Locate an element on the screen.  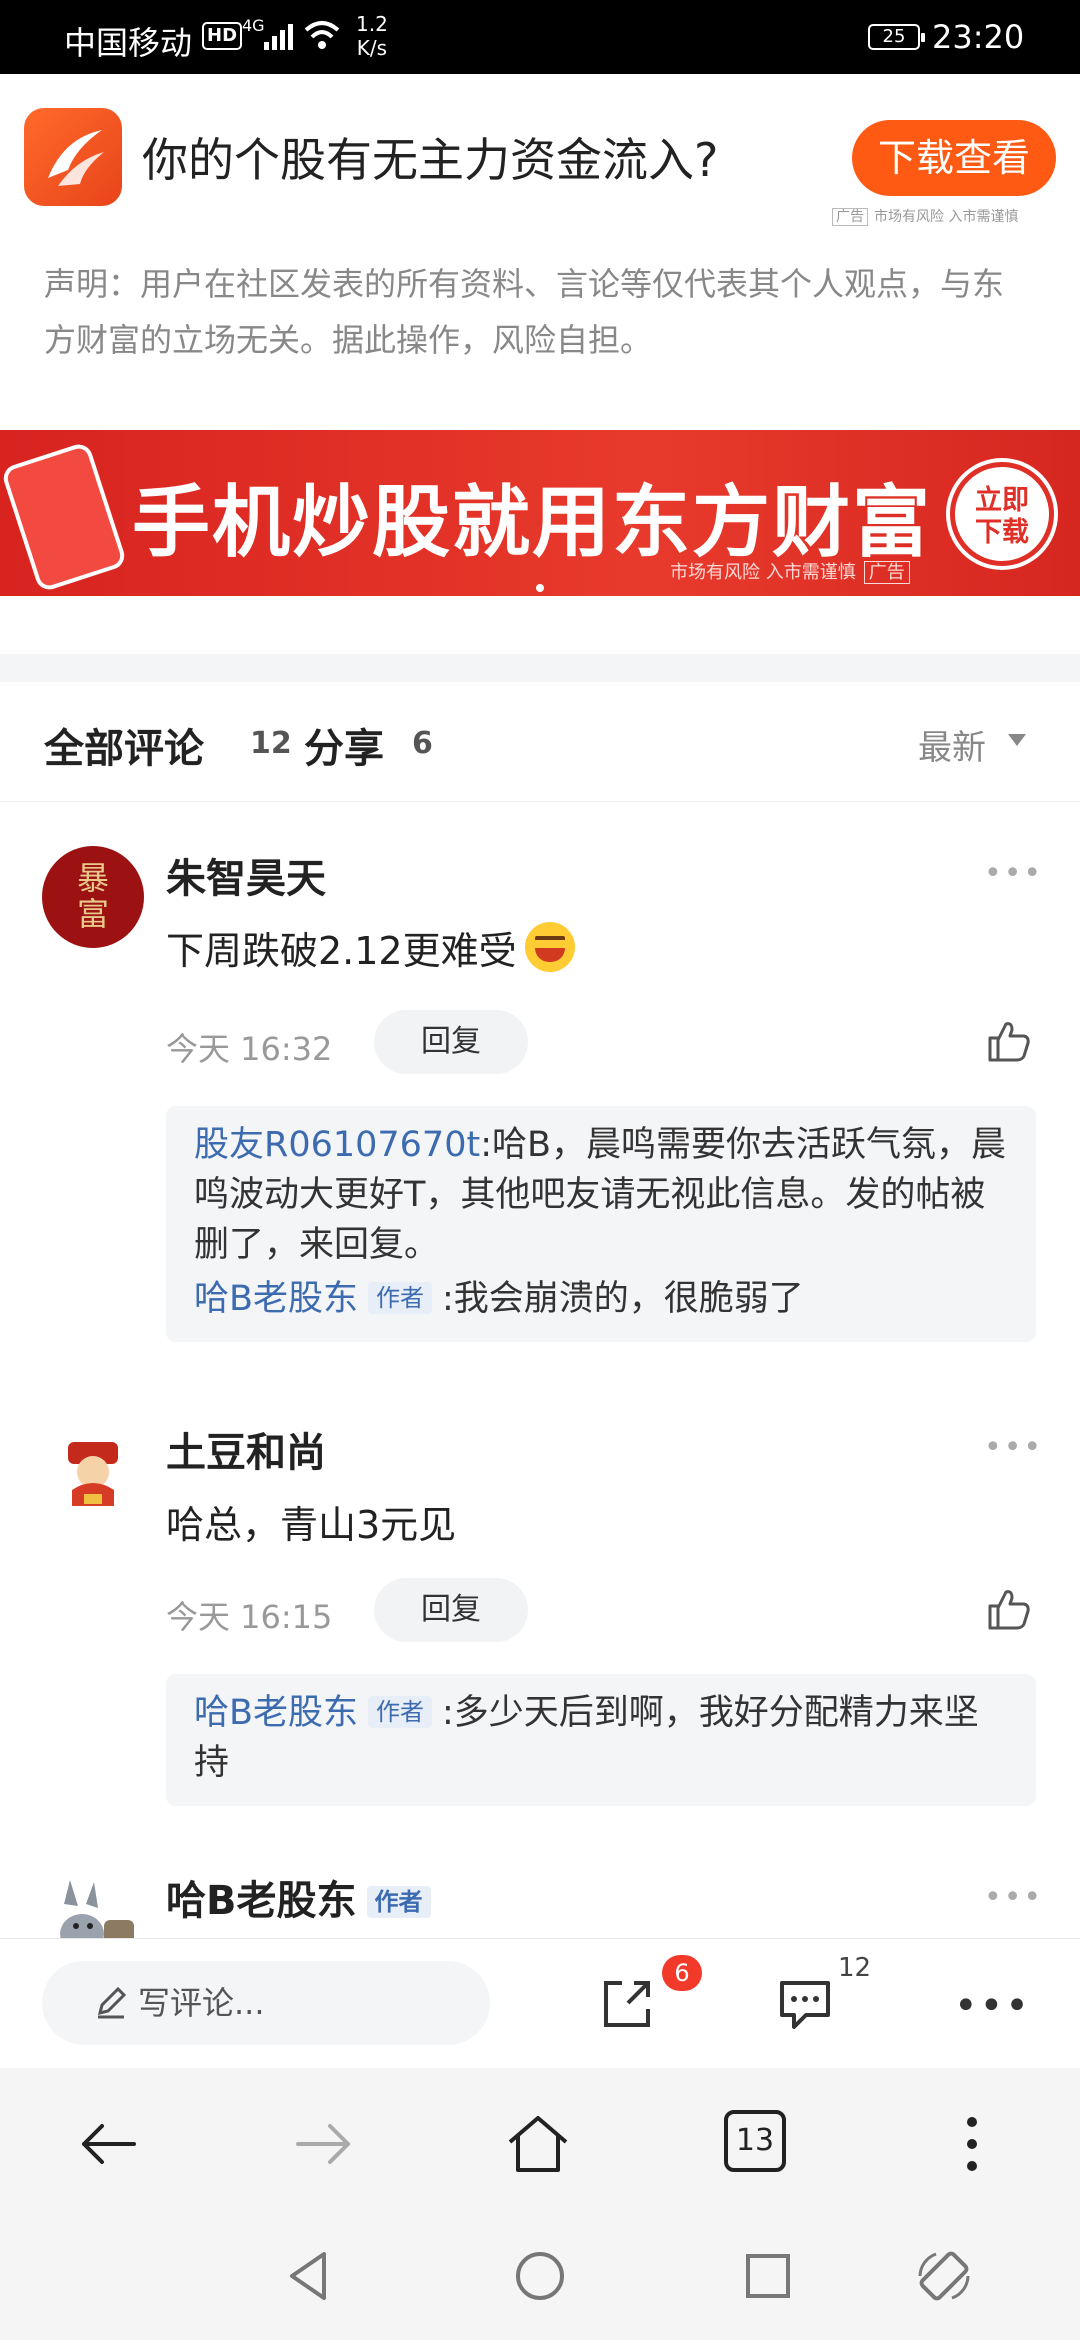
status-bar: 中国移动 HD 4G 1.2 K/s 25 23:20 is located at coordinates (540, 37).